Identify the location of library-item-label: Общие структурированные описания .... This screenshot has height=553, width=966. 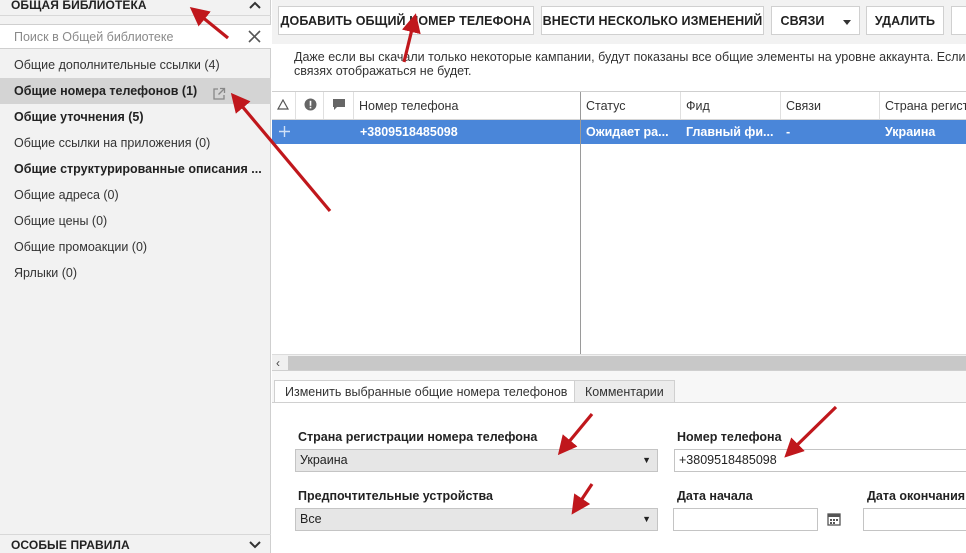
(138, 169).